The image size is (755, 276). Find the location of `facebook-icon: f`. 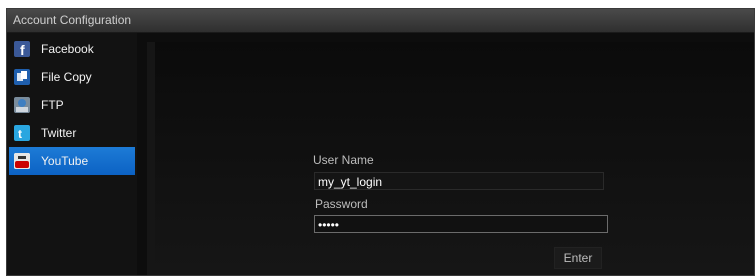

facebook-icon: f is located at coordinates (22, 49).